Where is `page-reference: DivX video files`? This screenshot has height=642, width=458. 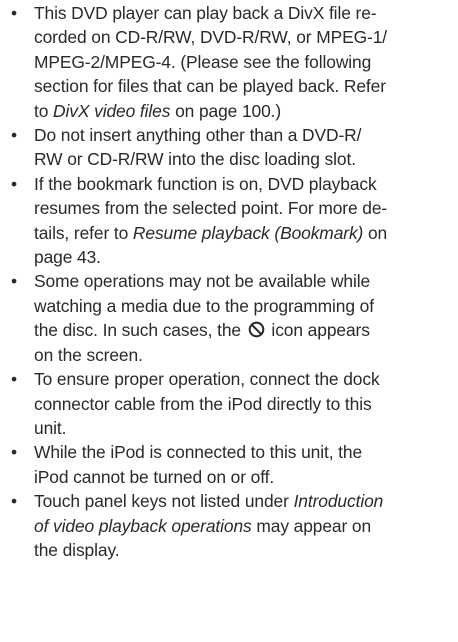
page-reference: DivX video files is located at coordinates (112, 110).